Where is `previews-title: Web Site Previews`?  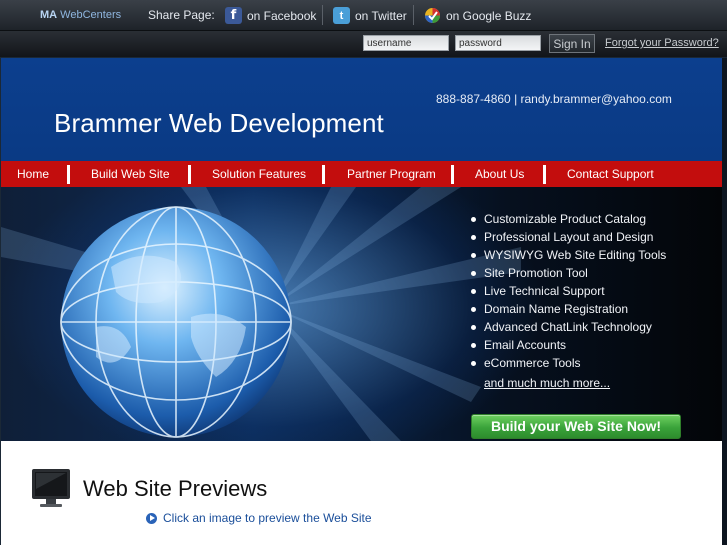
previews-title: Web Site Previews is located at coordinates (175, 488).